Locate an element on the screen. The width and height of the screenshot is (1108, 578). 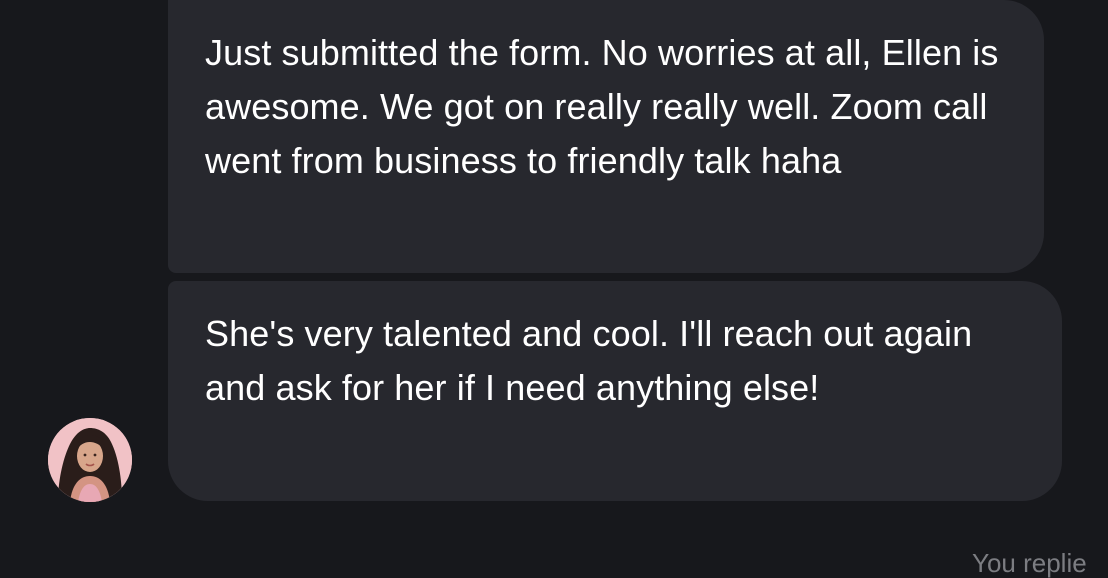
avatar is located at coordinates (90, 460).